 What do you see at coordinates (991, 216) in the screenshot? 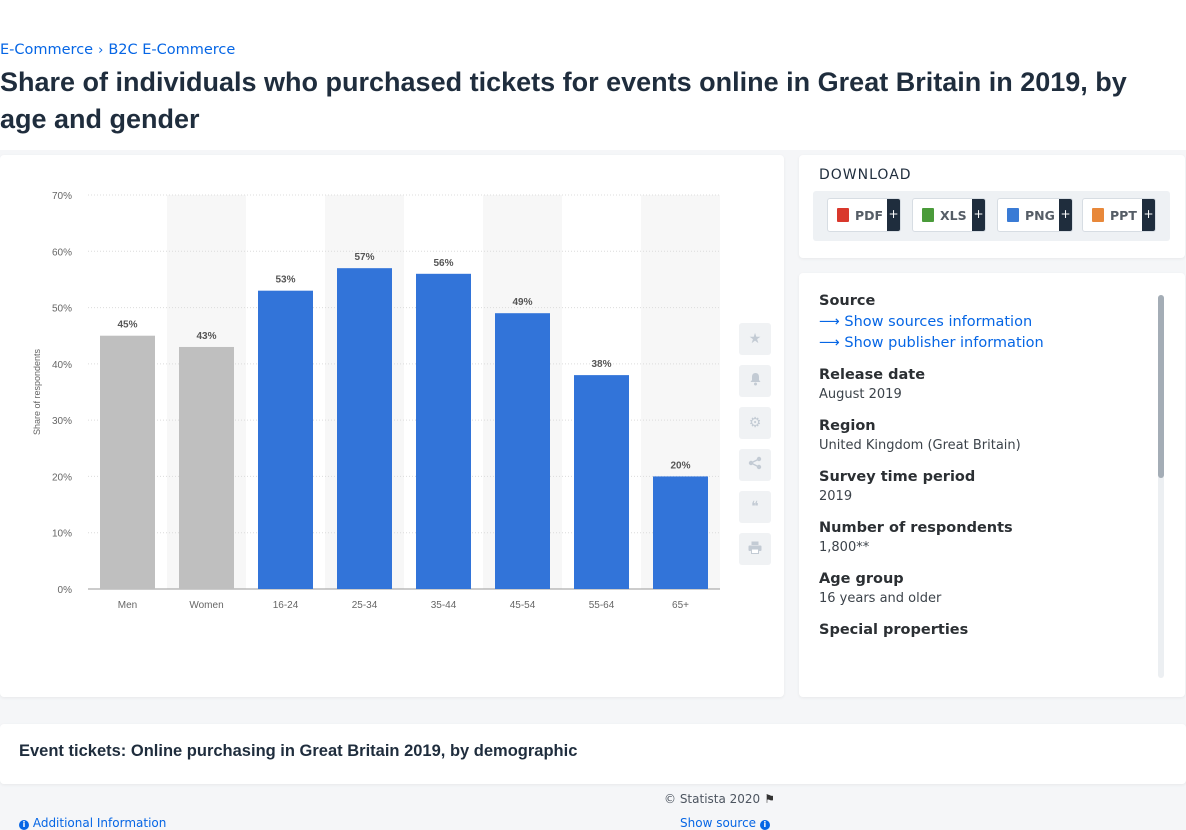
I see `download-options: PDF + XLS + PNG + PPT +` at bounding box center [991, 216].